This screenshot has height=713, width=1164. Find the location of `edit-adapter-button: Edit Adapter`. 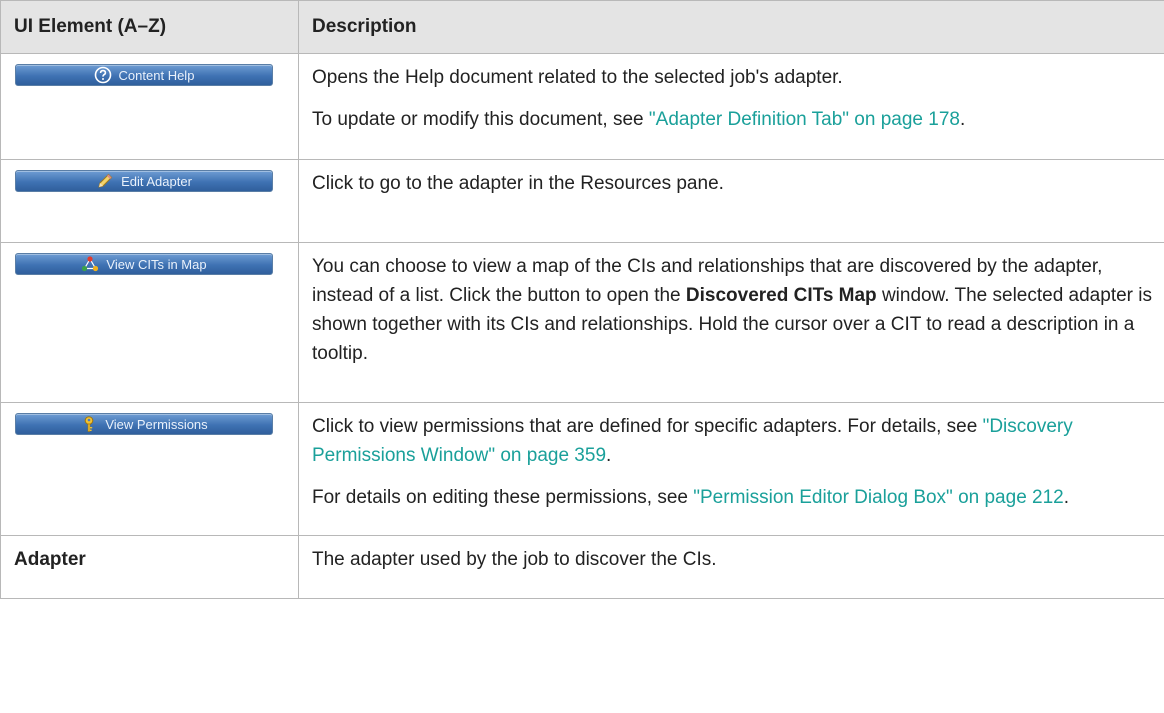

edit-adapter-button: Edit Adapter is located at coordinates (144, 181).